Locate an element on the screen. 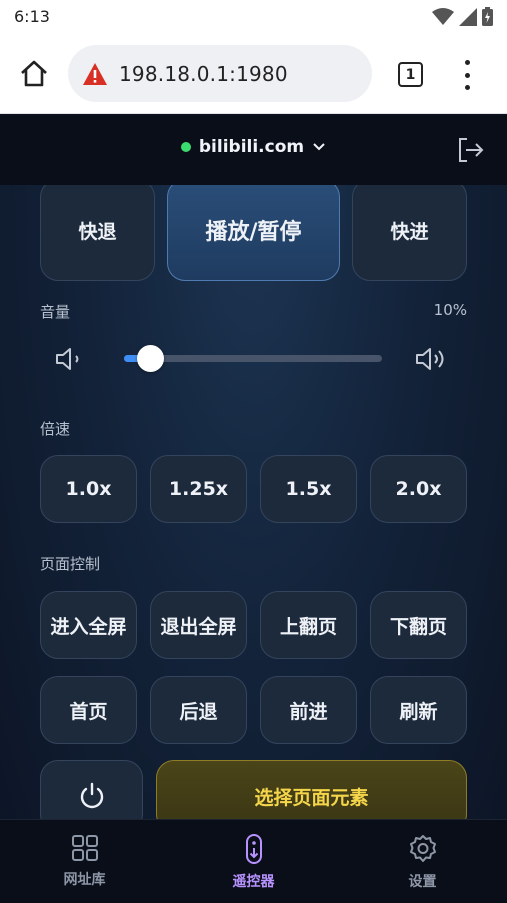  play-pause-button: 播放/暂停 is located at coordinates (253, 233).